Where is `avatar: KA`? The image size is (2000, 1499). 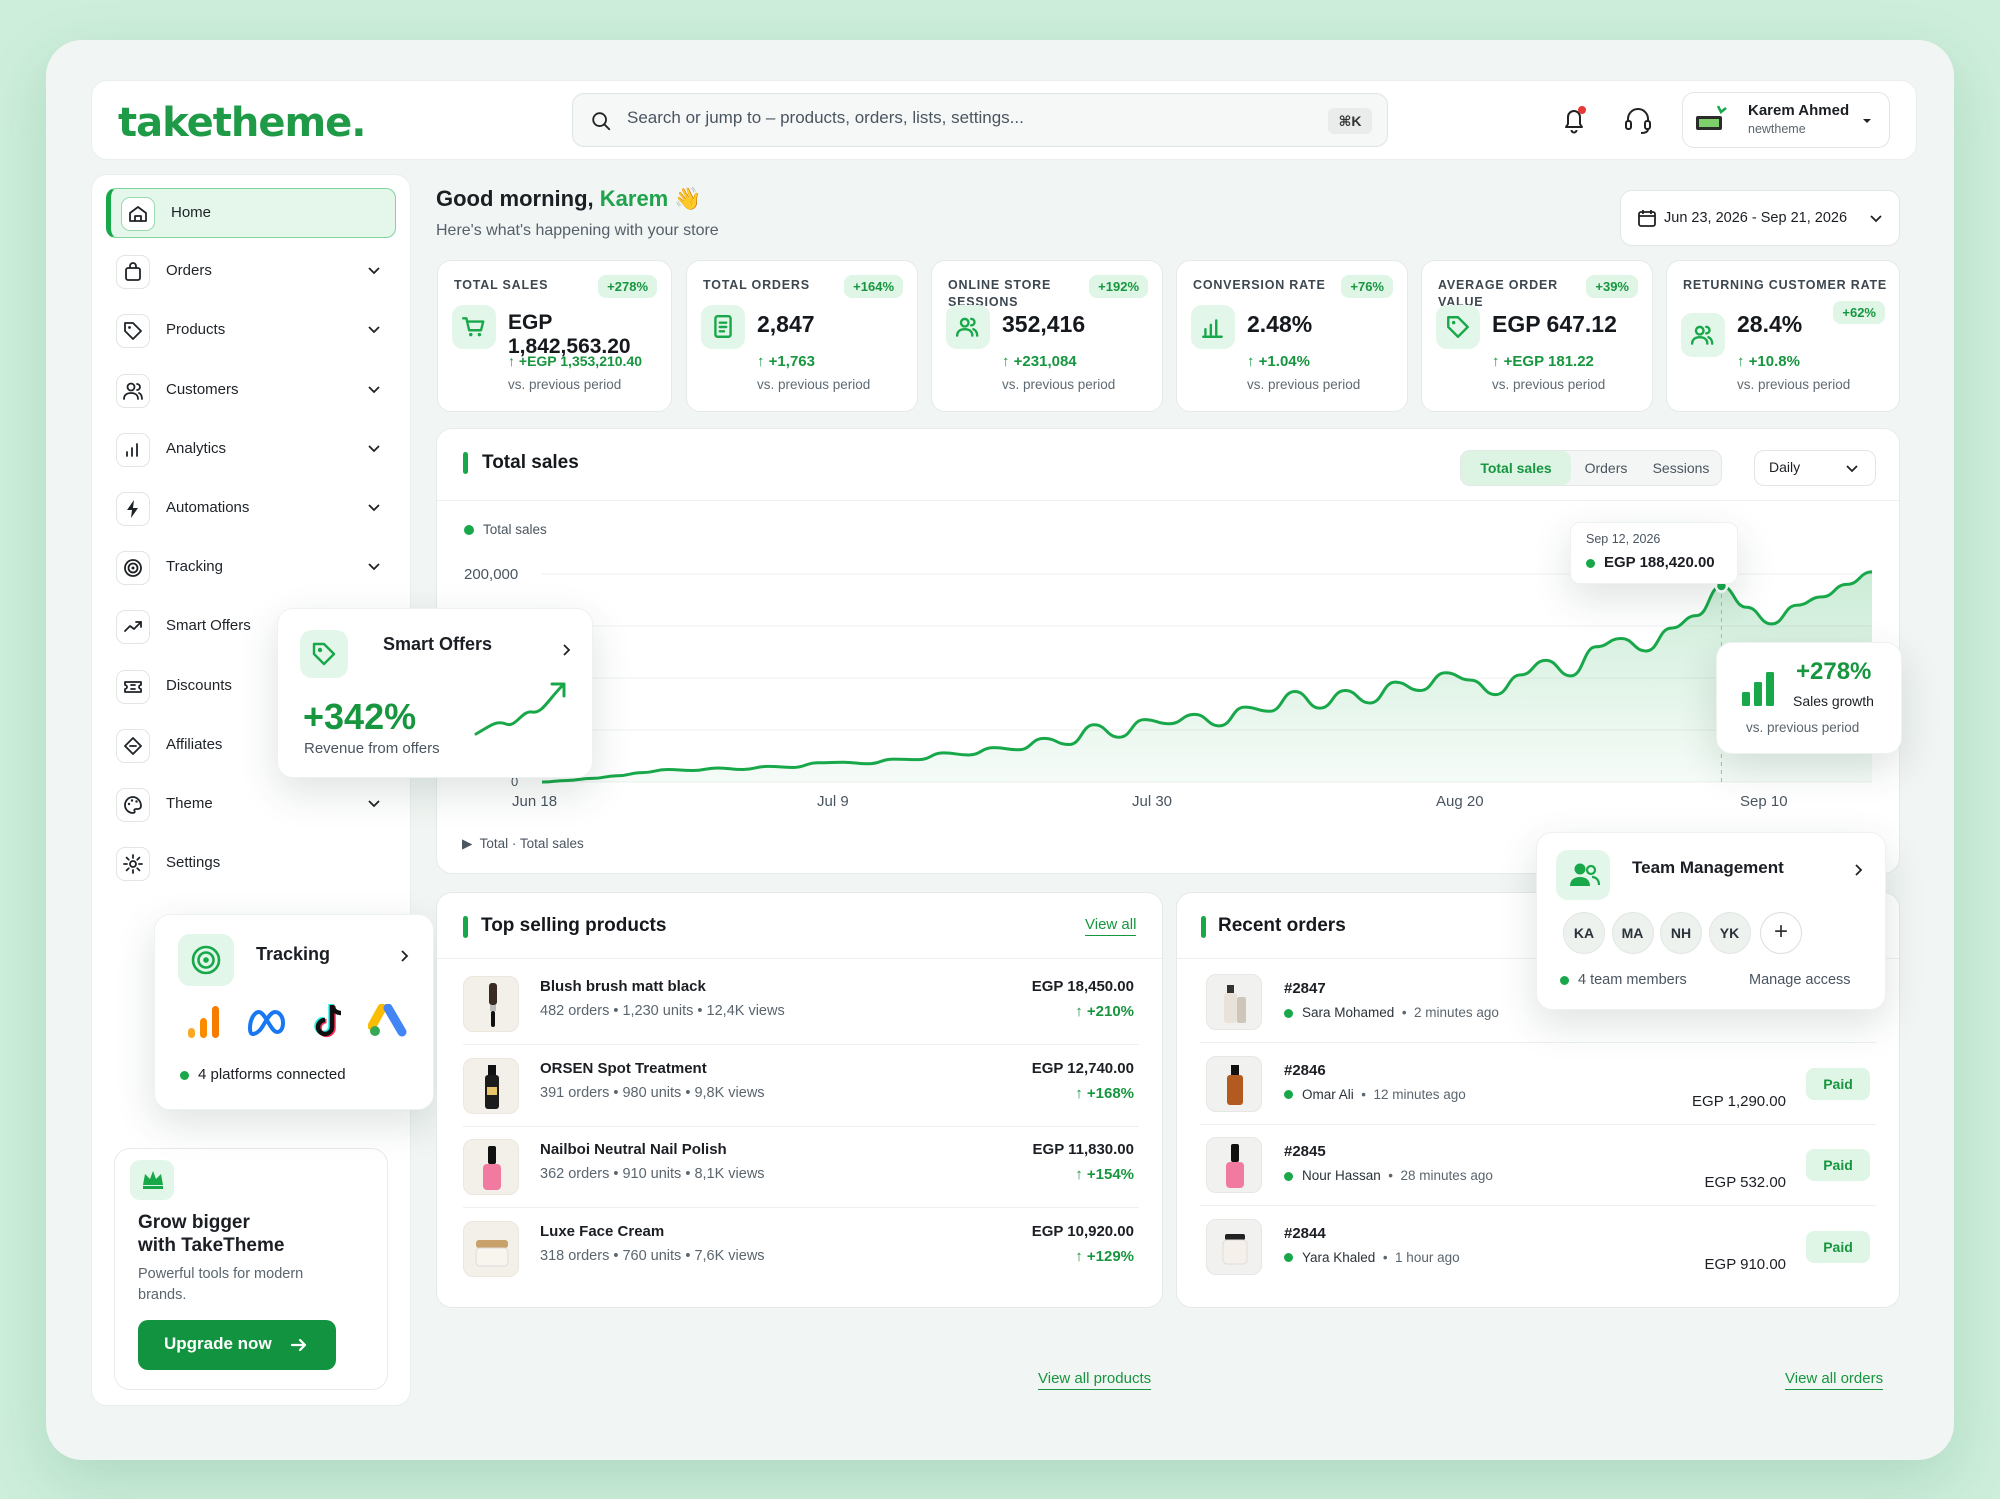 avatar: KA is located at coordinates (1584, 933).